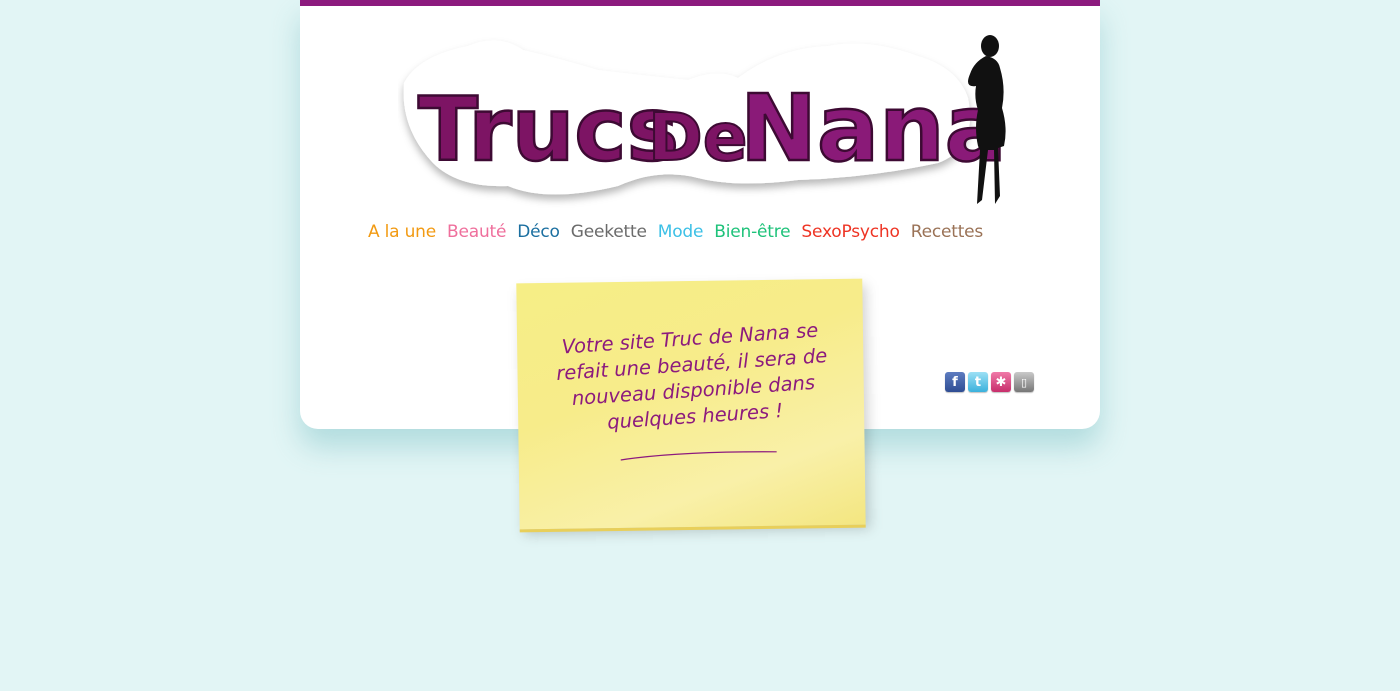 The width and height of the screenshot is (1400, 691). Describe the element at coordinates (609, 232) in the screenshot. I see `nav-item-geekette: Geekette` at that location.